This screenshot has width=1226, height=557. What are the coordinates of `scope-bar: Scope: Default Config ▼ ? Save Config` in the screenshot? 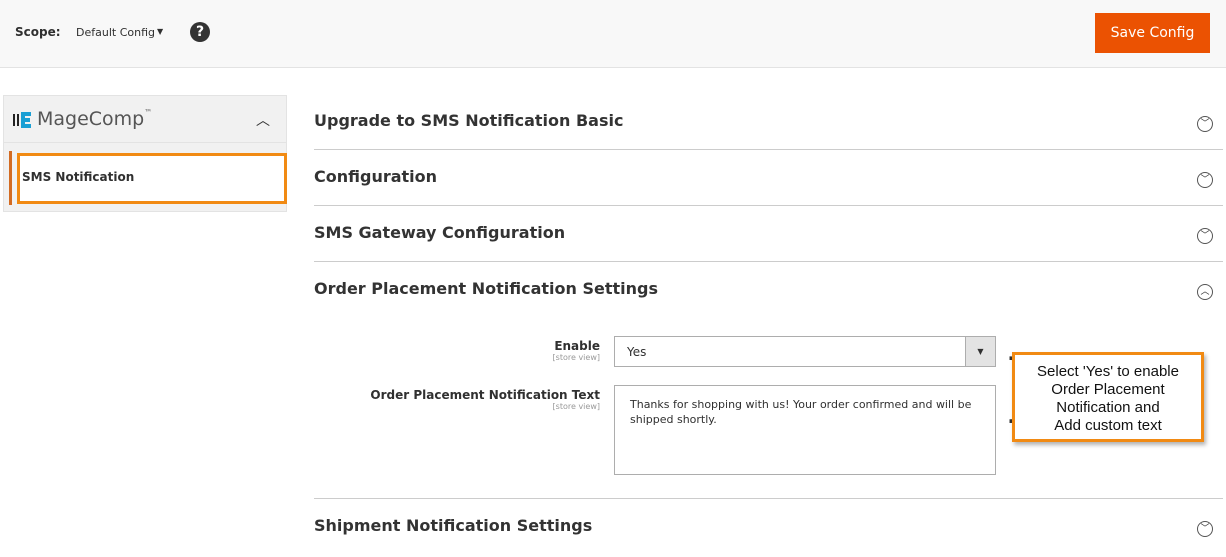 It's located at (613, 34).